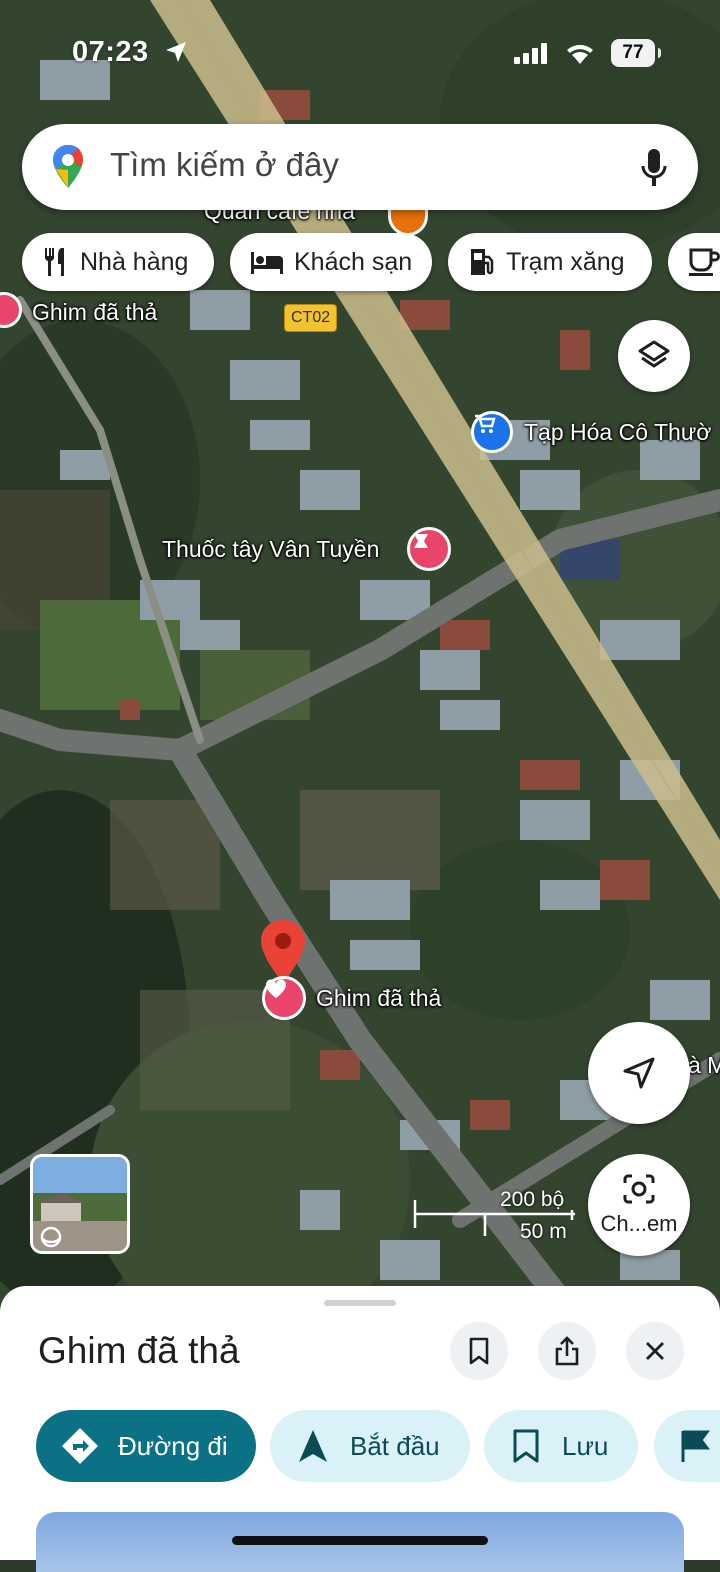 Image resolution: width=720 pixels, height=1572 pixels. What do you see at coordinates (311, 318) in the screenshot?
I see `road-shield-ct02: CT02` at bounding box center [311, 318].